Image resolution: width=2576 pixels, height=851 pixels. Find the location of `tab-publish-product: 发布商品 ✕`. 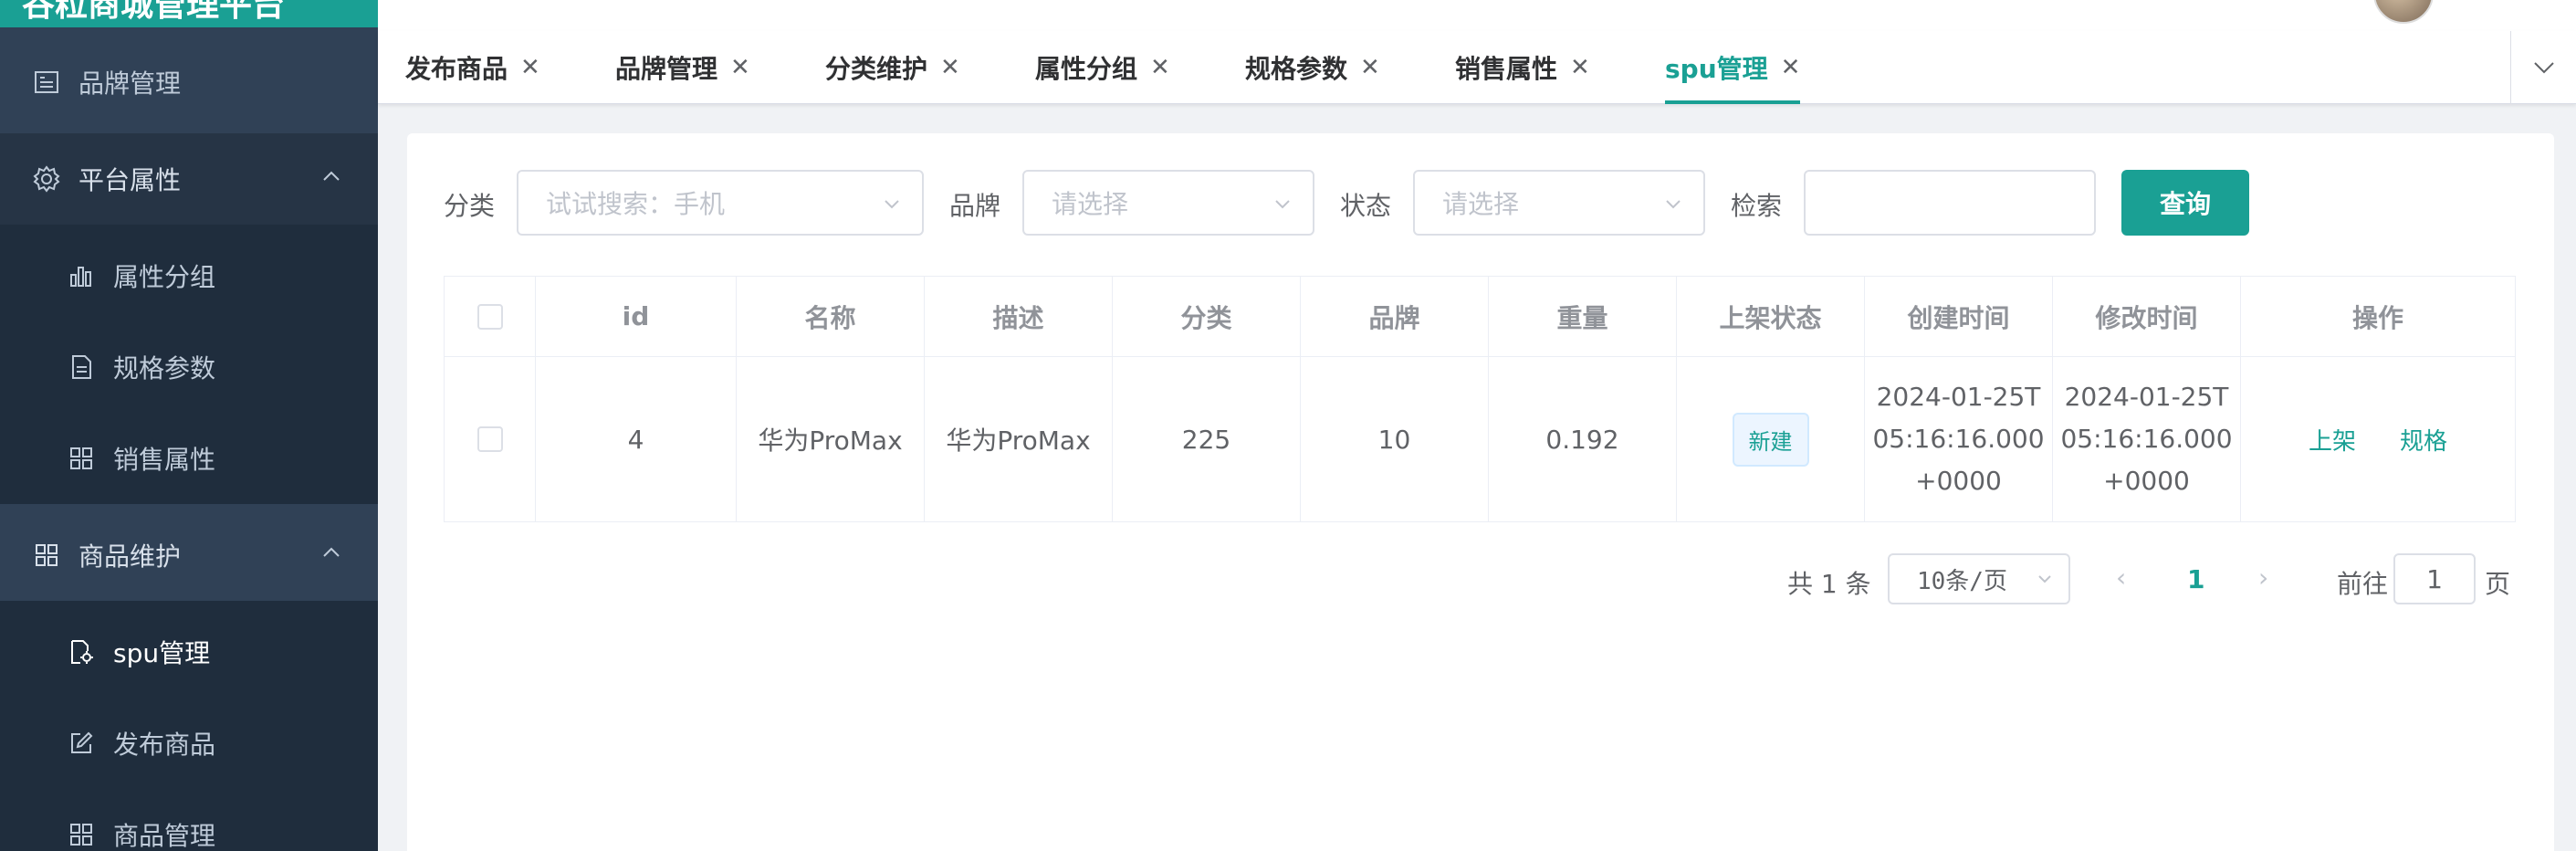

tab-publish-product: 发布商品 ✕ is located at coordinates (472, 67).